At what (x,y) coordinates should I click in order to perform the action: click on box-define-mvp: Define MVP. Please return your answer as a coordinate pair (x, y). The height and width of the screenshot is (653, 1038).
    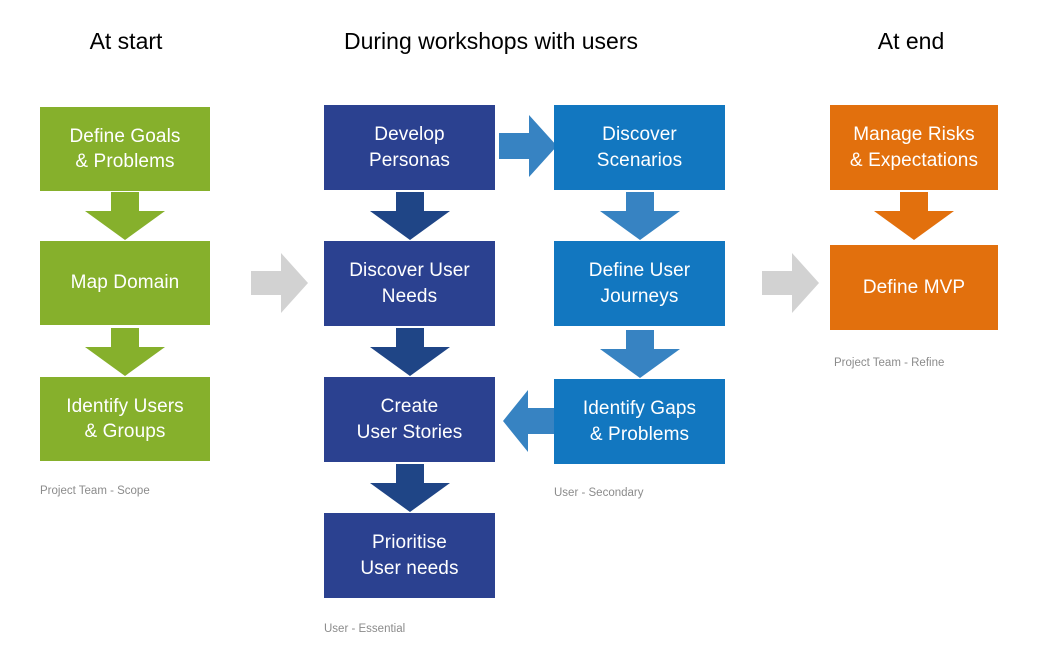
    Looking at the image, I should click on (914, 287).